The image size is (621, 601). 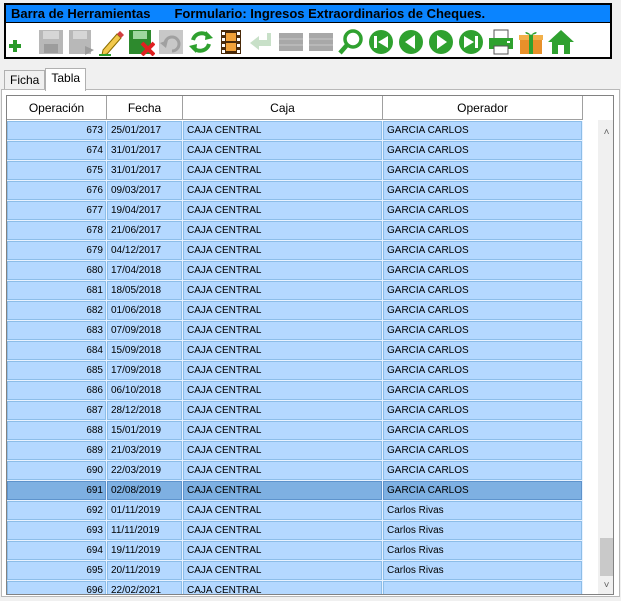 I want to click on cell-operacion: 692, so click(x=57, y=511).